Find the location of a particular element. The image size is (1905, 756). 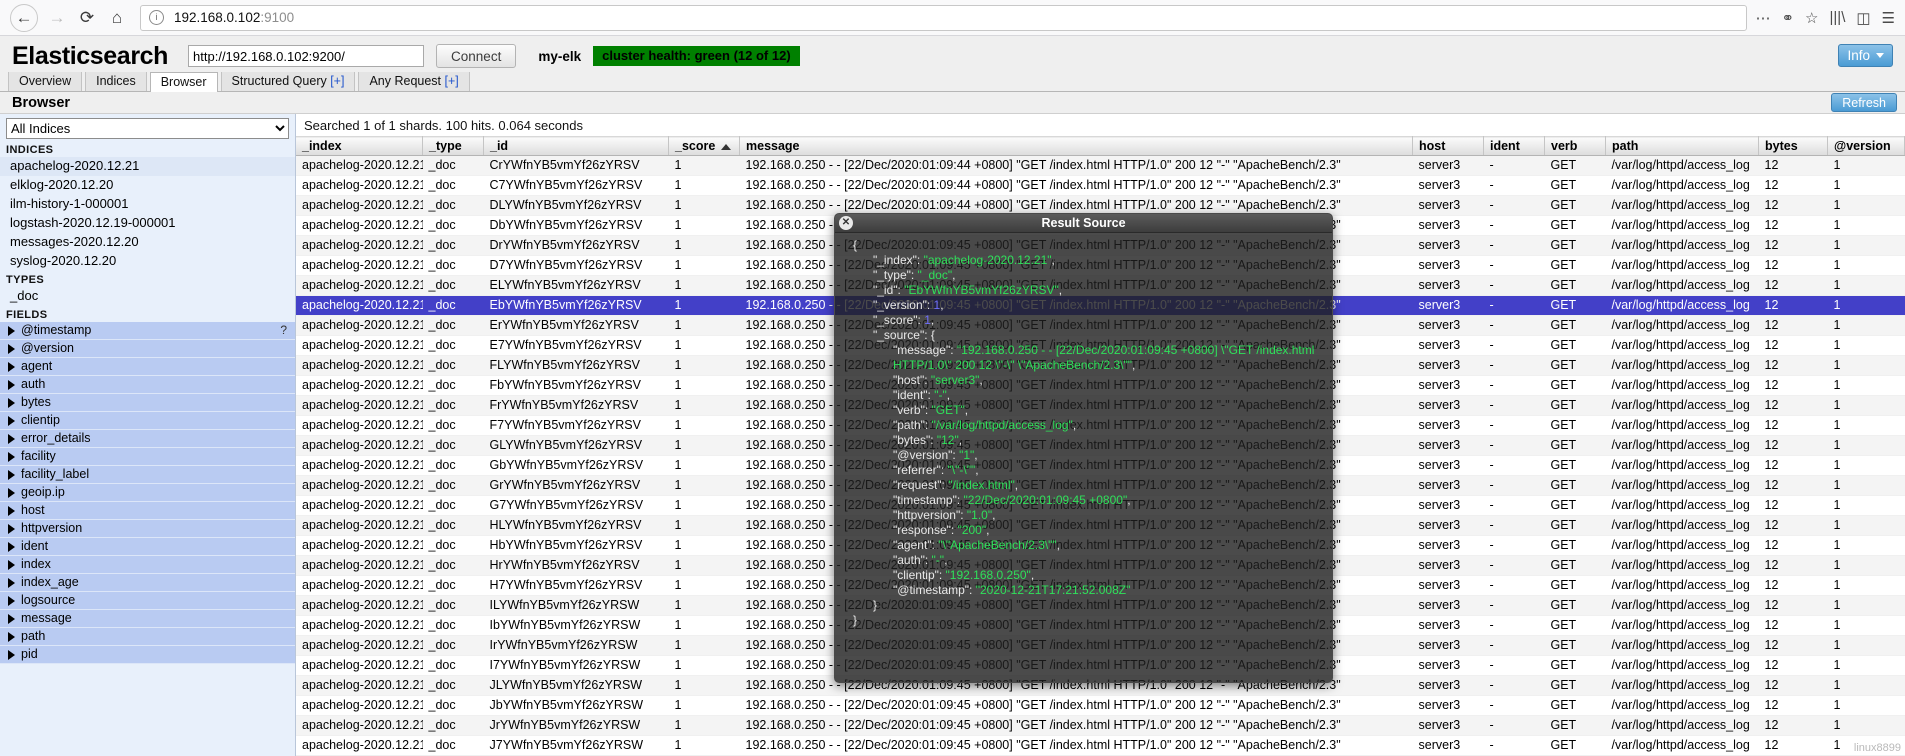

hamburger-menu-icon: ☰ is located at coordinates (1888, 18).